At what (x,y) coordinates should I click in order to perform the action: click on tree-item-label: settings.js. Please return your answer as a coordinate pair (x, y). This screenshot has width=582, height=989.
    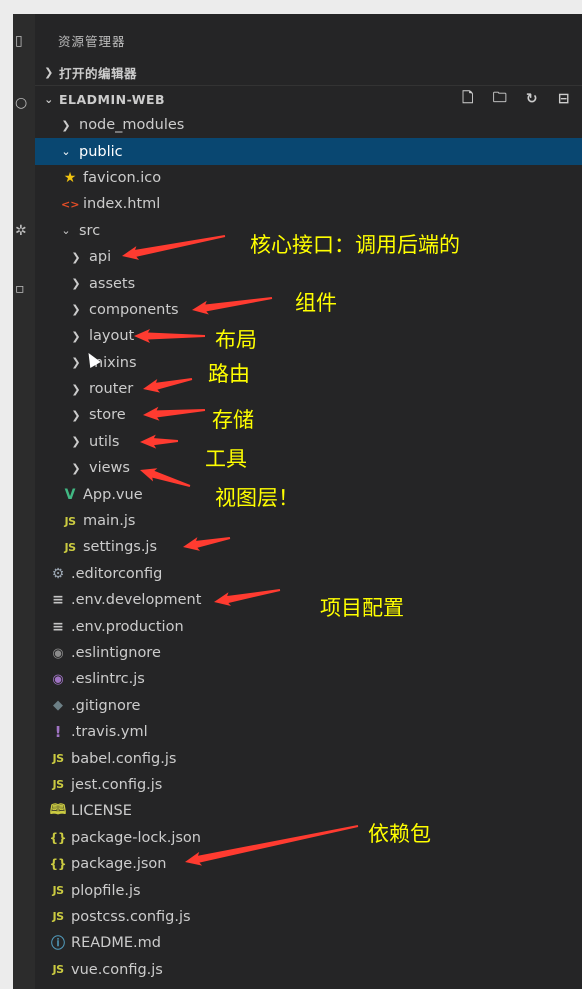
    Looking at the image, I should click on (120, 547).